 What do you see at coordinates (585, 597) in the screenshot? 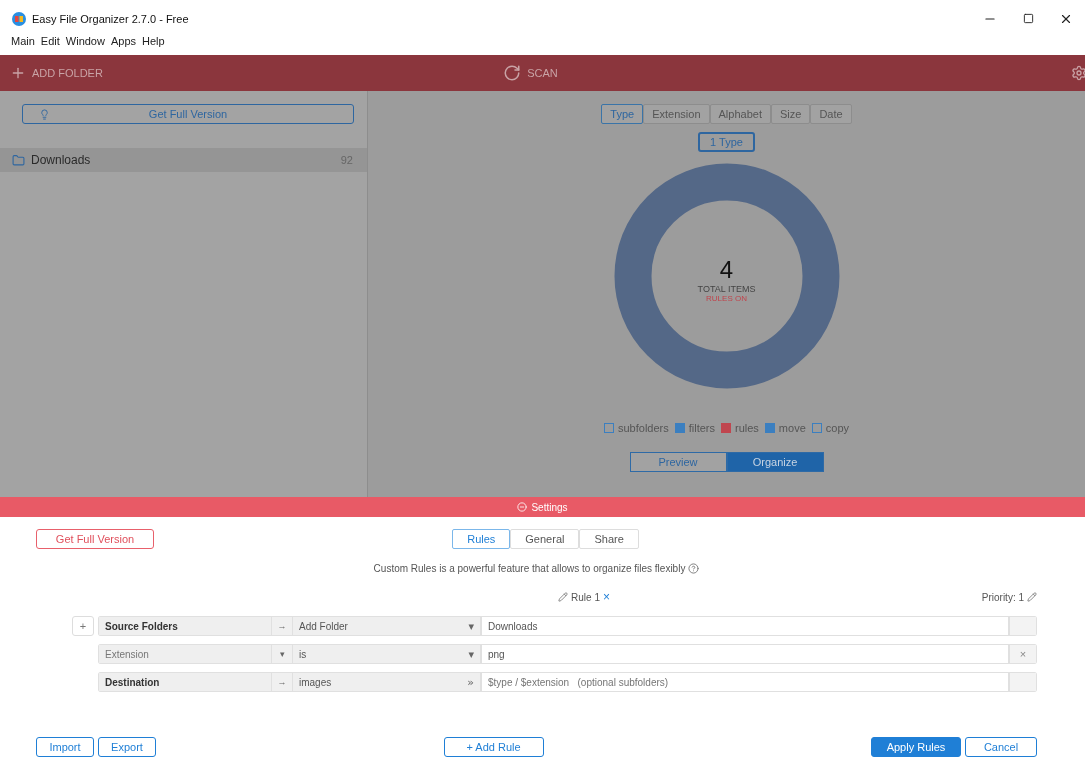
I see `rule-name: Rule 1` at bounding box center [585, 597].